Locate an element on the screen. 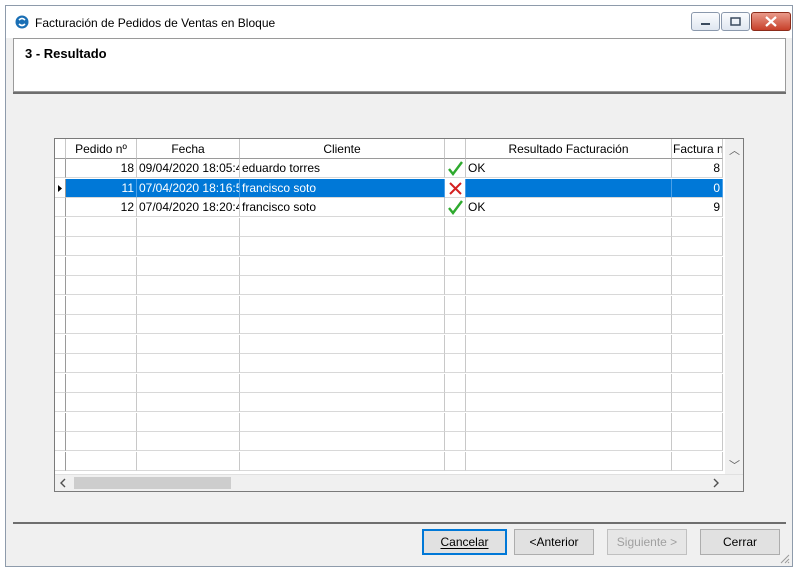  cell-fecha: 07/04/2020 18:16:56 is located at coordinates (188, 188).